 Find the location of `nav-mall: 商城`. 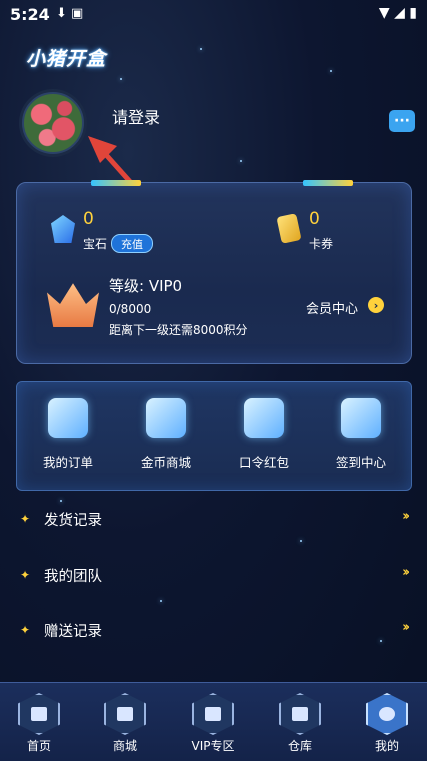

nav-mall: 商城 is located at coordinates (125, 723).